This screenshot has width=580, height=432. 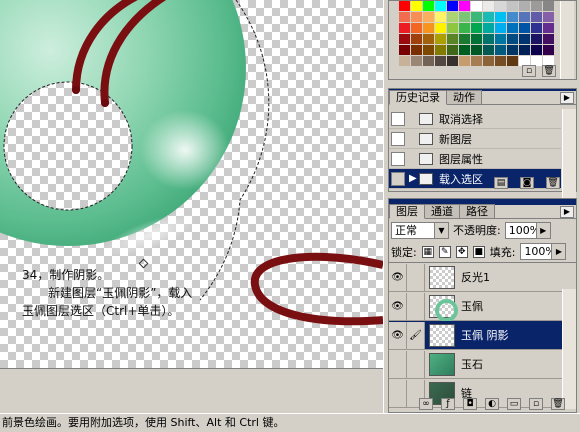 What do you see at coordinates (482, 307) in the screenshot?
I see `layer-row: 👁 玉佩` at bounding box center [482, 307].